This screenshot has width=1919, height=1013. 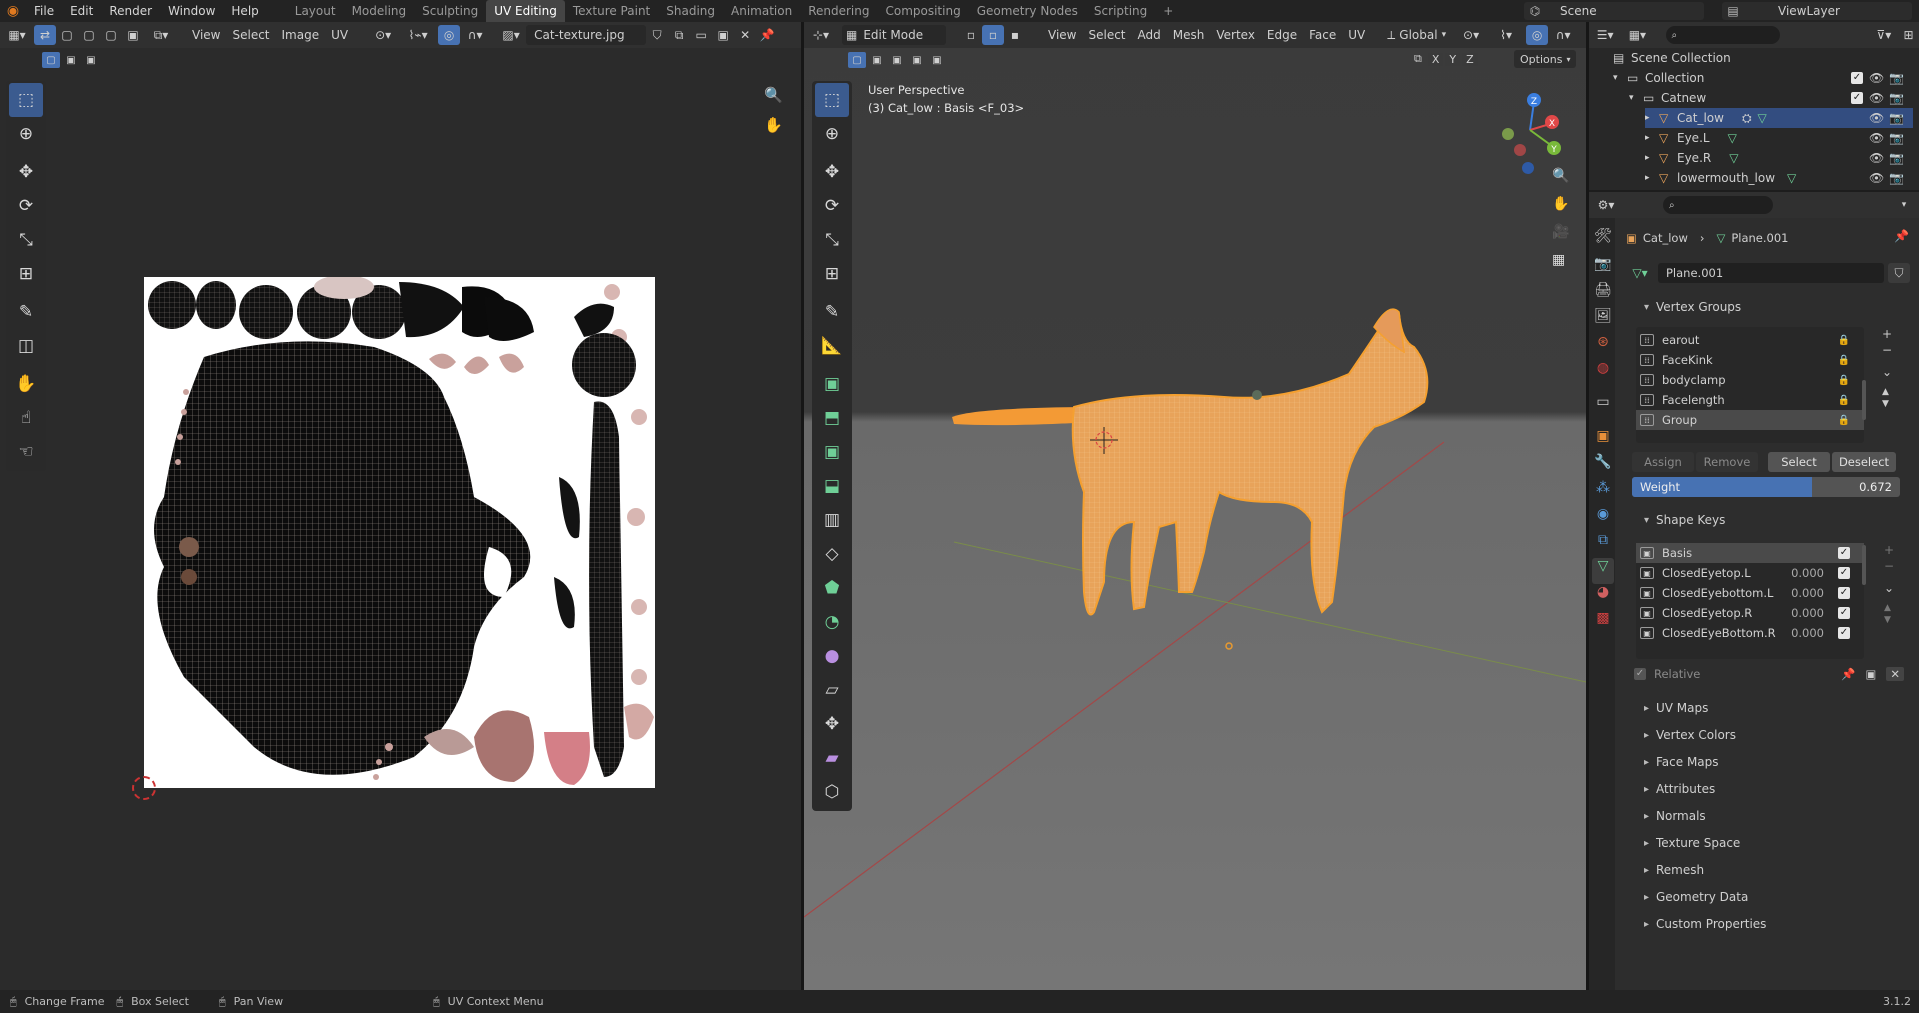 I want to click on outliner-row-eye-r: ▸ ▽ Eye.R ▽ 👁 📷, so click(x=1779, y=158).